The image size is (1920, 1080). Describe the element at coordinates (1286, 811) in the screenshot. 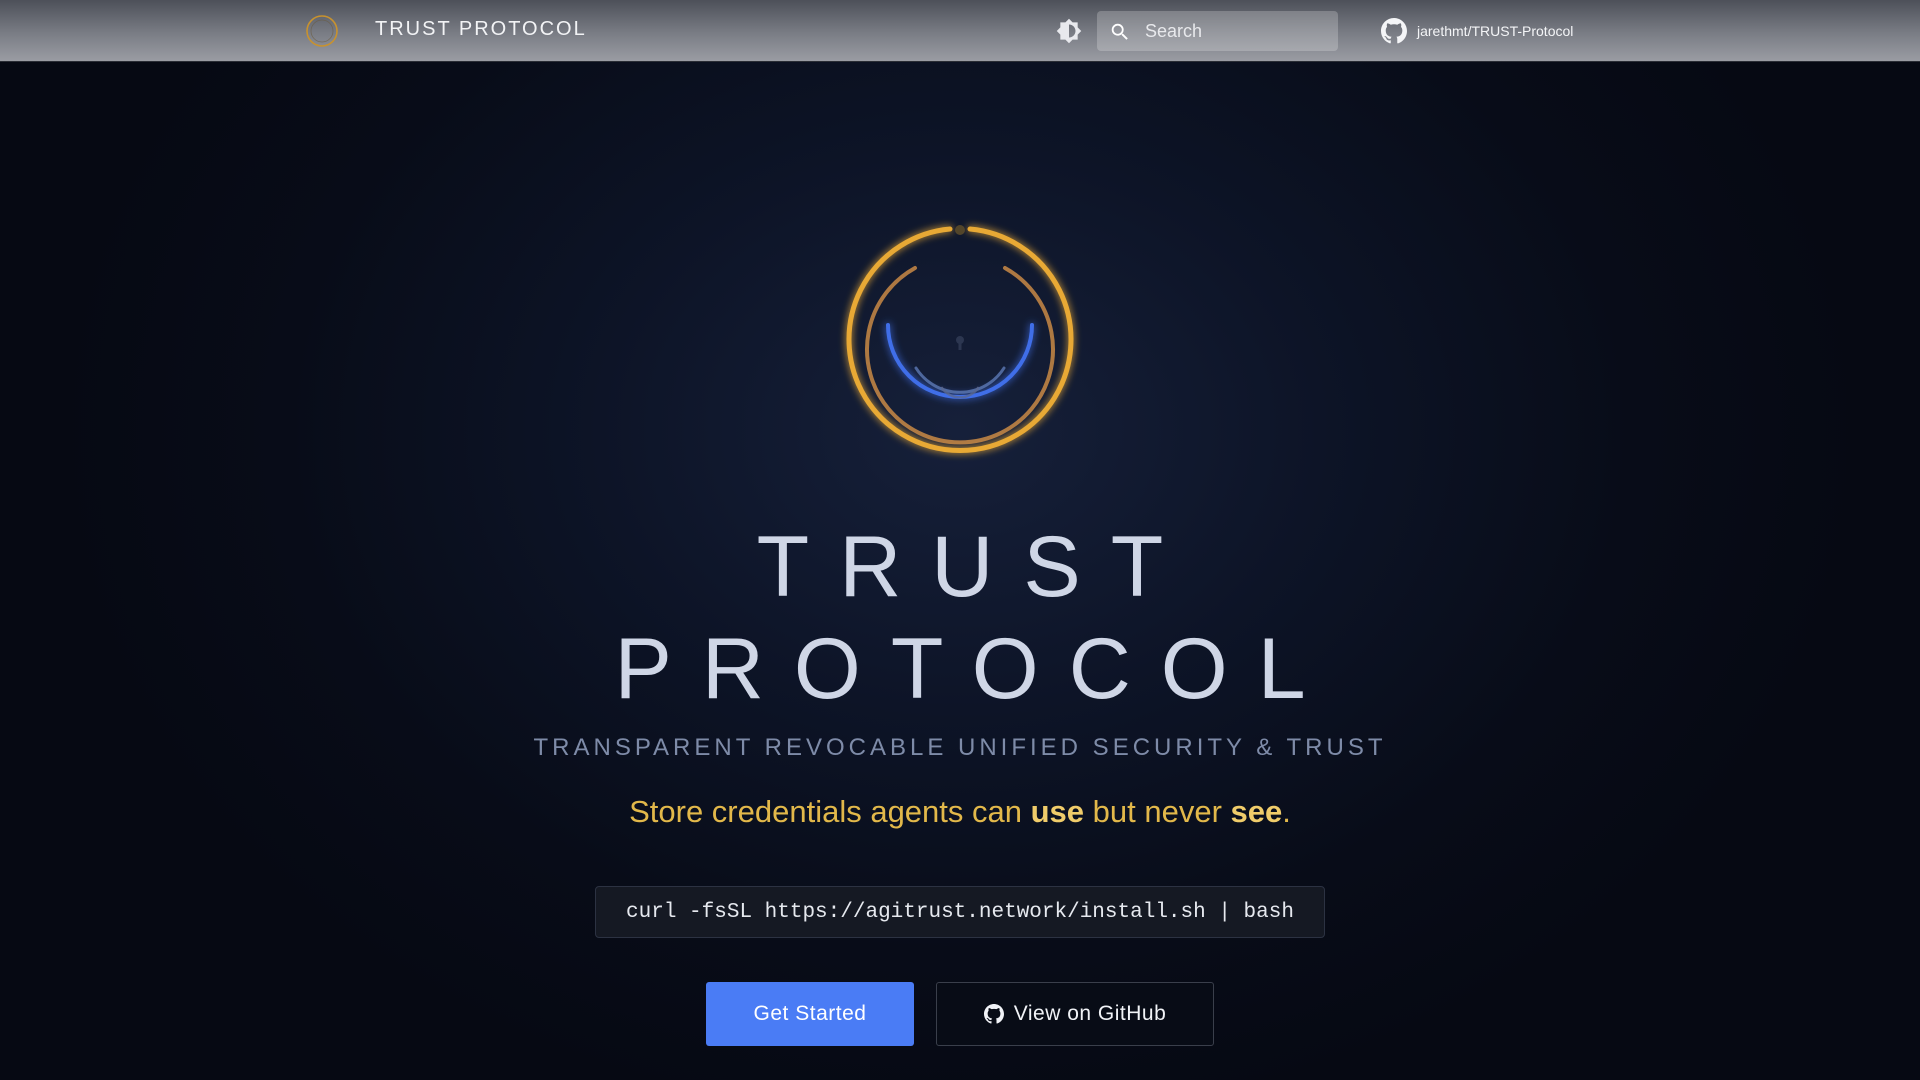

I see `tagline-part-3: .` at that location.